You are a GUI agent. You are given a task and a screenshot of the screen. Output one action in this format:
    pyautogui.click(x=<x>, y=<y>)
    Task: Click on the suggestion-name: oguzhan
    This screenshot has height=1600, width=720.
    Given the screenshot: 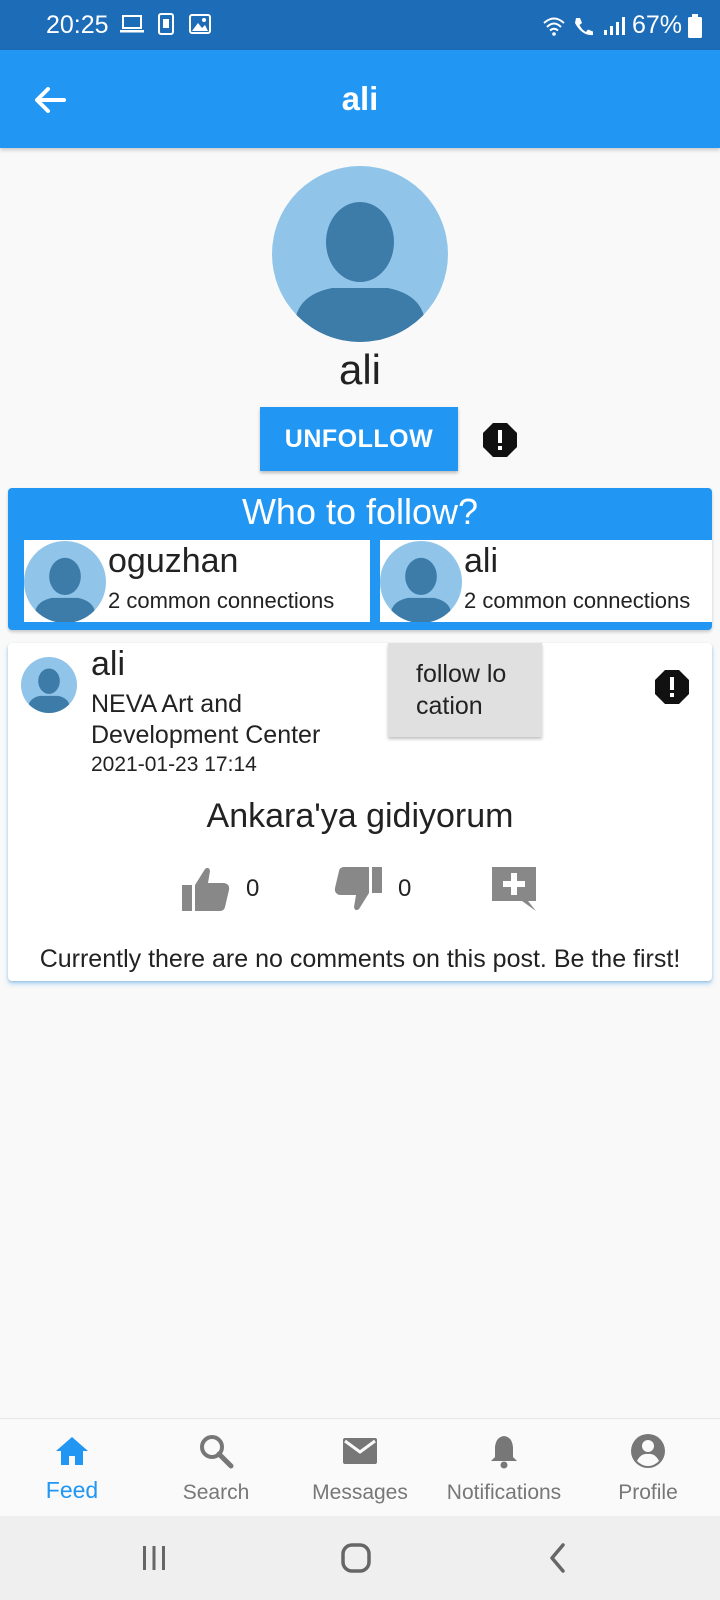 What is the action you would take?
    pyautogui.click(x=173, y=561)
    